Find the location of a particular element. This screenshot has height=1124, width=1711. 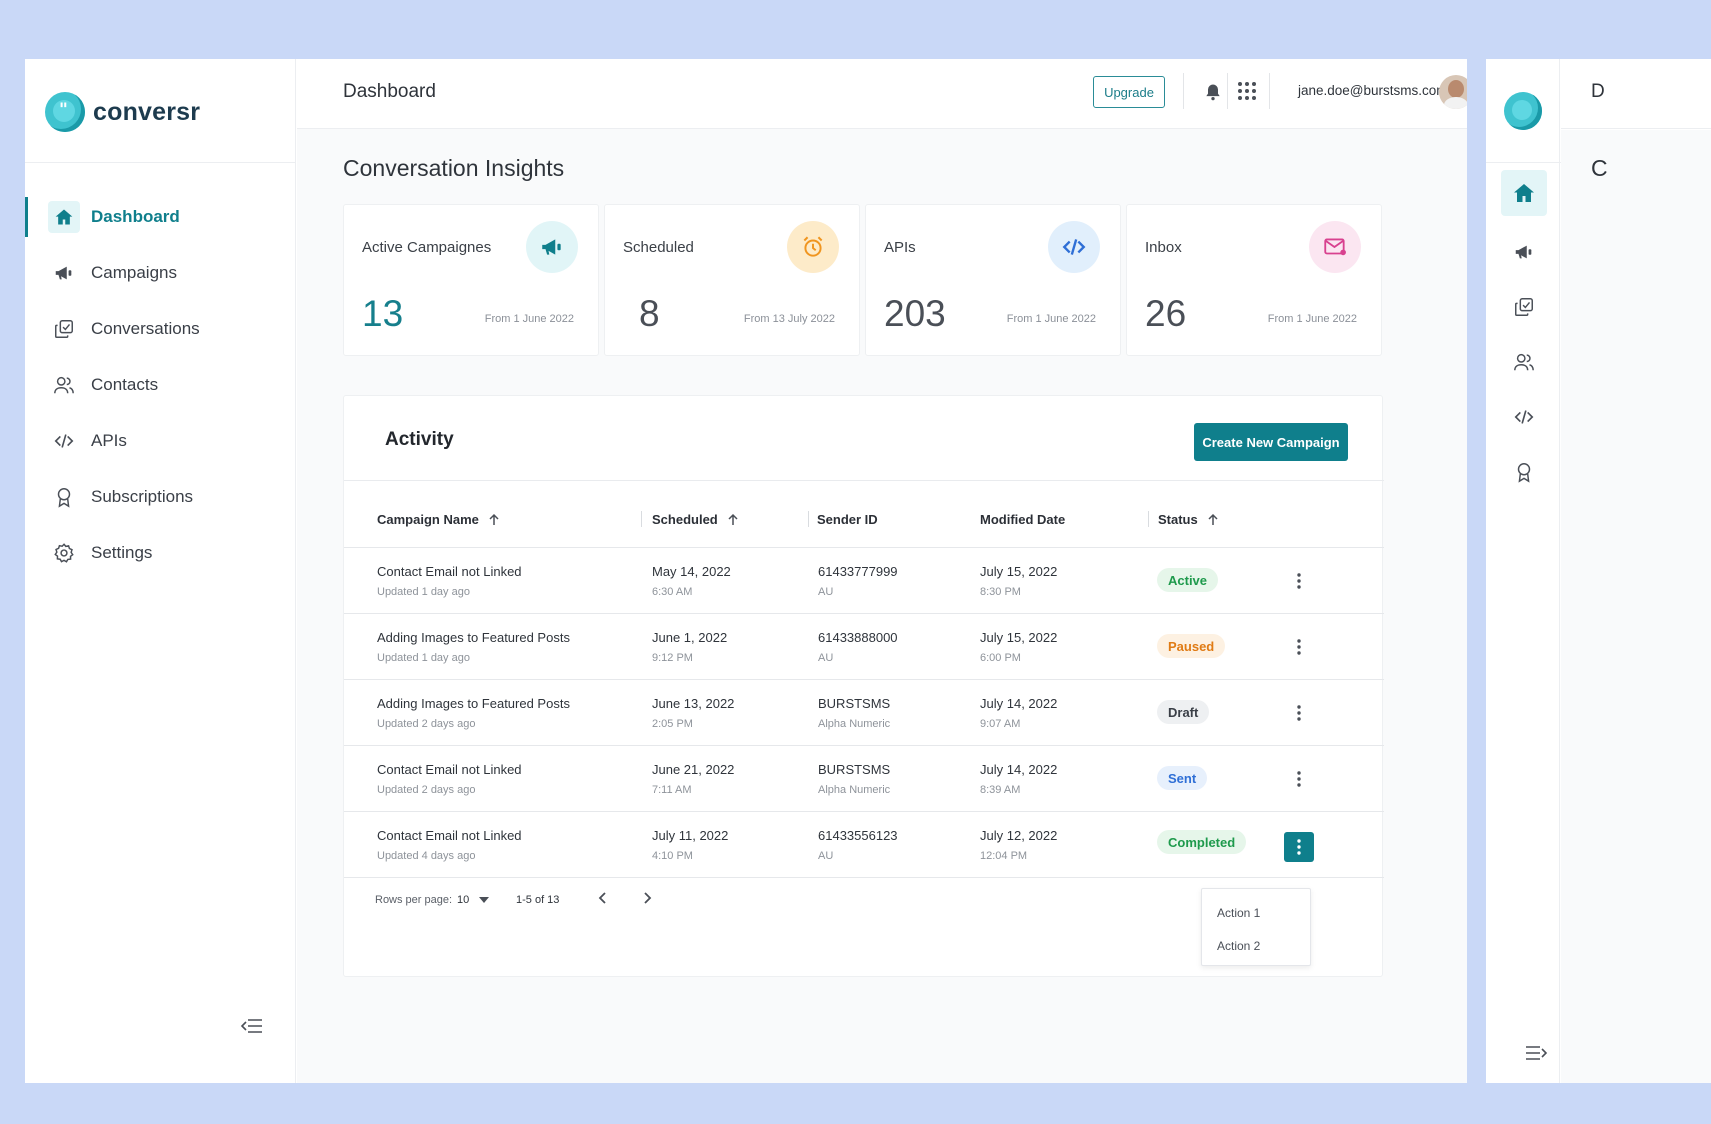

scheduled-date: July 11, 2022 is located at coordinates (690, 835).